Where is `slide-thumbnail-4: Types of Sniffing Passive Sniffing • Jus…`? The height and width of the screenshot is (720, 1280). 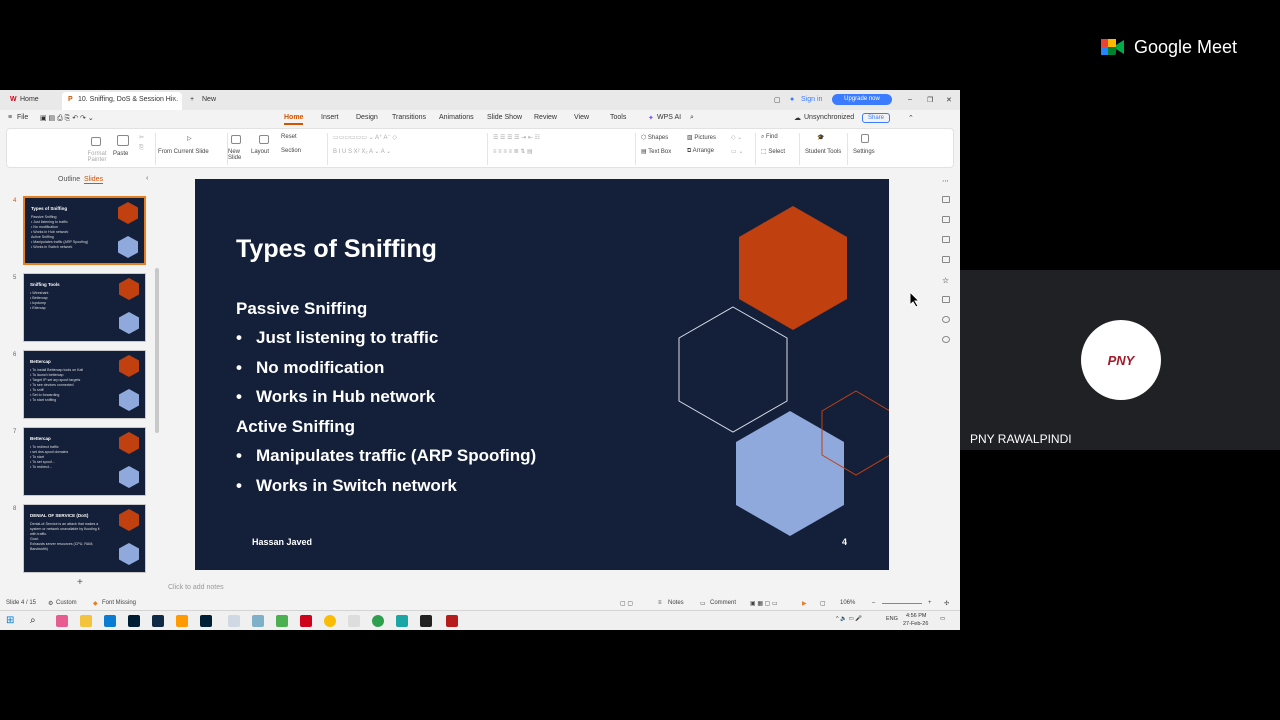 slide-thumbnail-4: Types of Sniffing Passive Sniffing • Jus… is located at coordinates (84, 230).